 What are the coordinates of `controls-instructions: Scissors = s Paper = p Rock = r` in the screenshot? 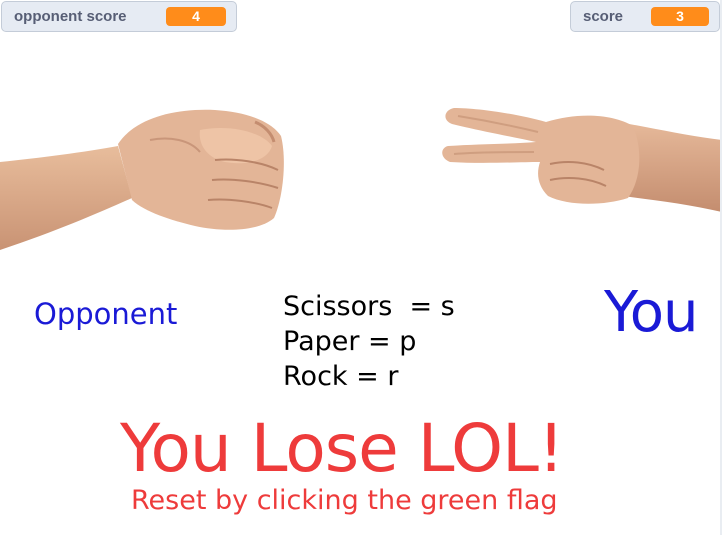 It's located at (369, 341).